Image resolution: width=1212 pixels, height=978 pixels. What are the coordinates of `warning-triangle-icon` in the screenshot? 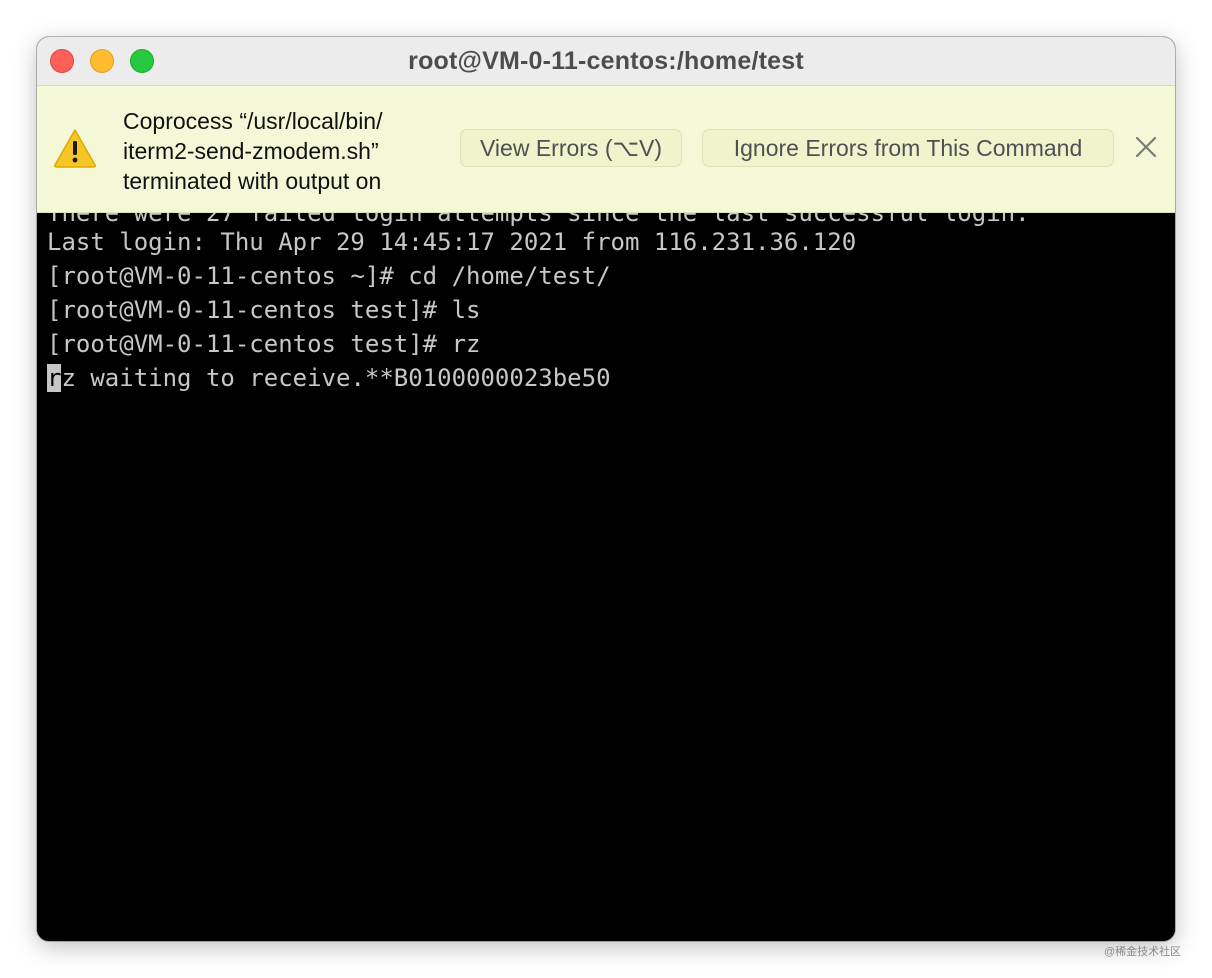 It's located at (75, 148).